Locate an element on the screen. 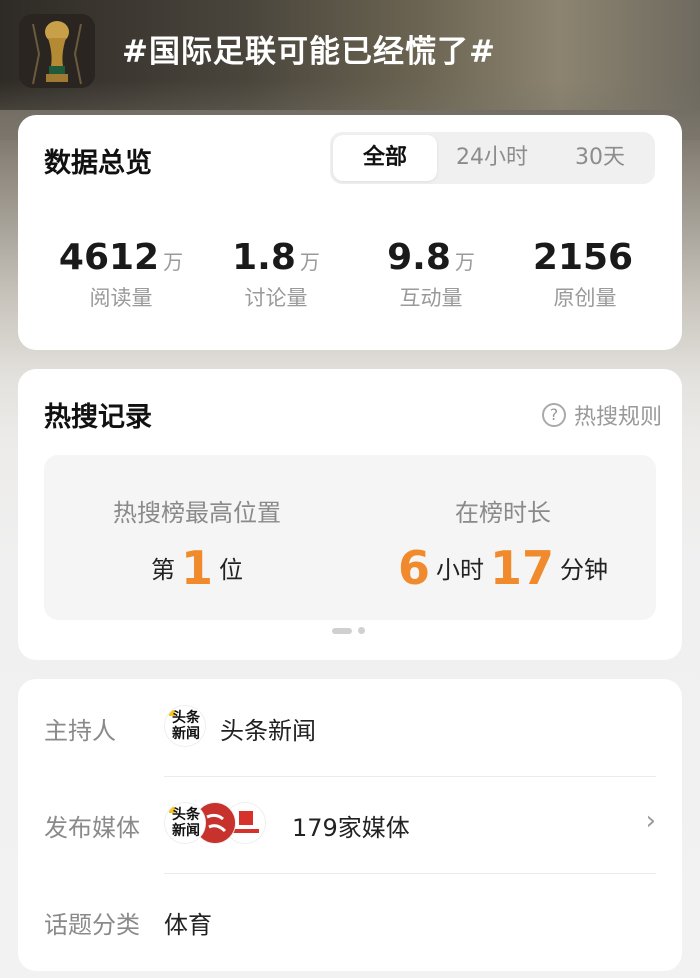 The height and width of the screenshot is (978, 700). stat-discussions: 1.8 万 讨论量 is located at coordinates (276, 274).